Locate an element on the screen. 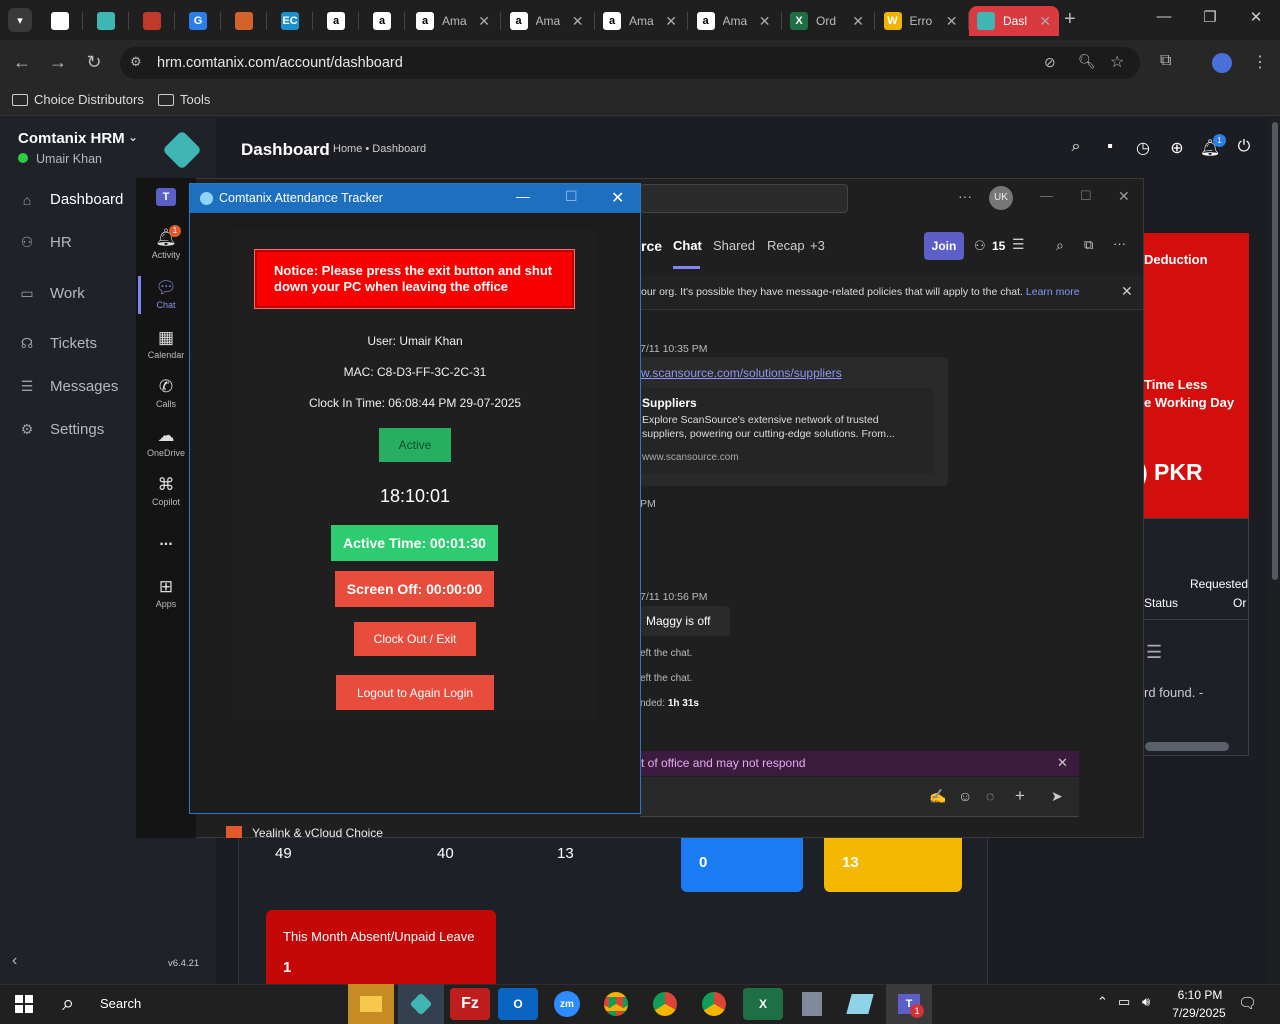 This screenshot has width=1280, height=1024. taskbar-search: ⌕ Search is located at coordinates (199, 1004).